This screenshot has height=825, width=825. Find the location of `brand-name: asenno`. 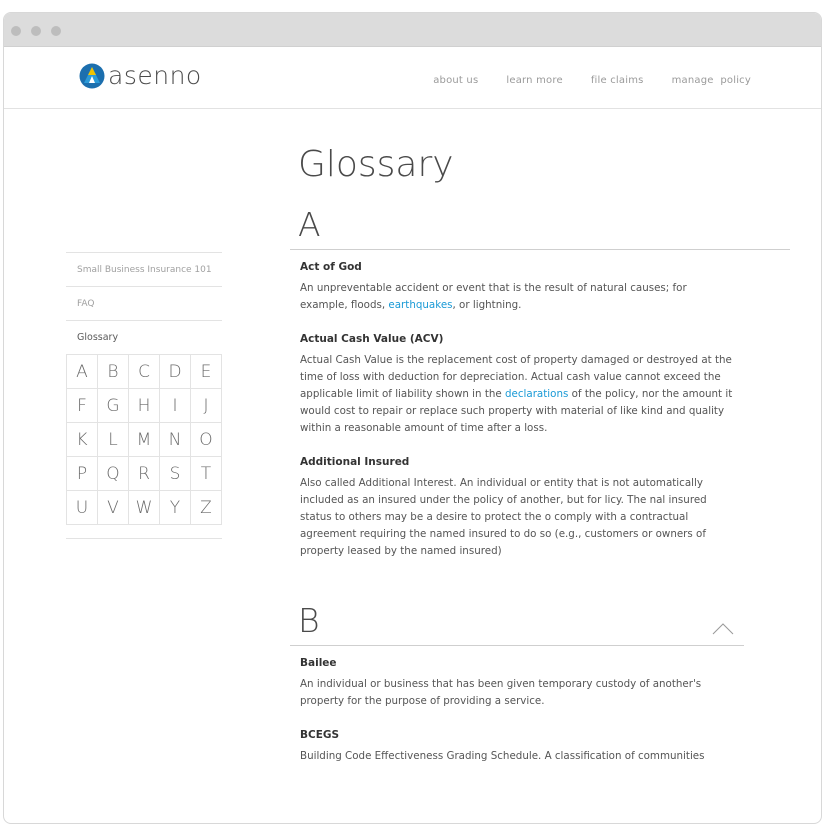

brand-name: asenno is located at coordinates (155, 75).